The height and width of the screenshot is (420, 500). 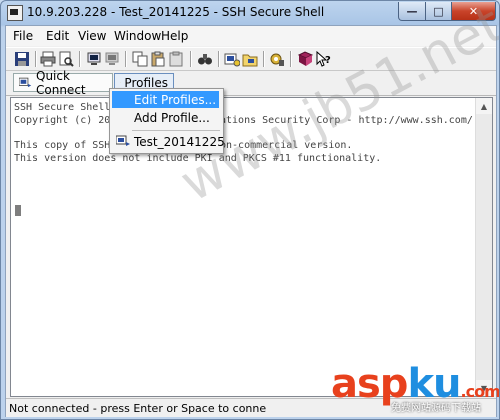 What do you see at coordinates (66, 59) in the screenshot?
I see `print-preview-icon` at bounding box center [66, 59].